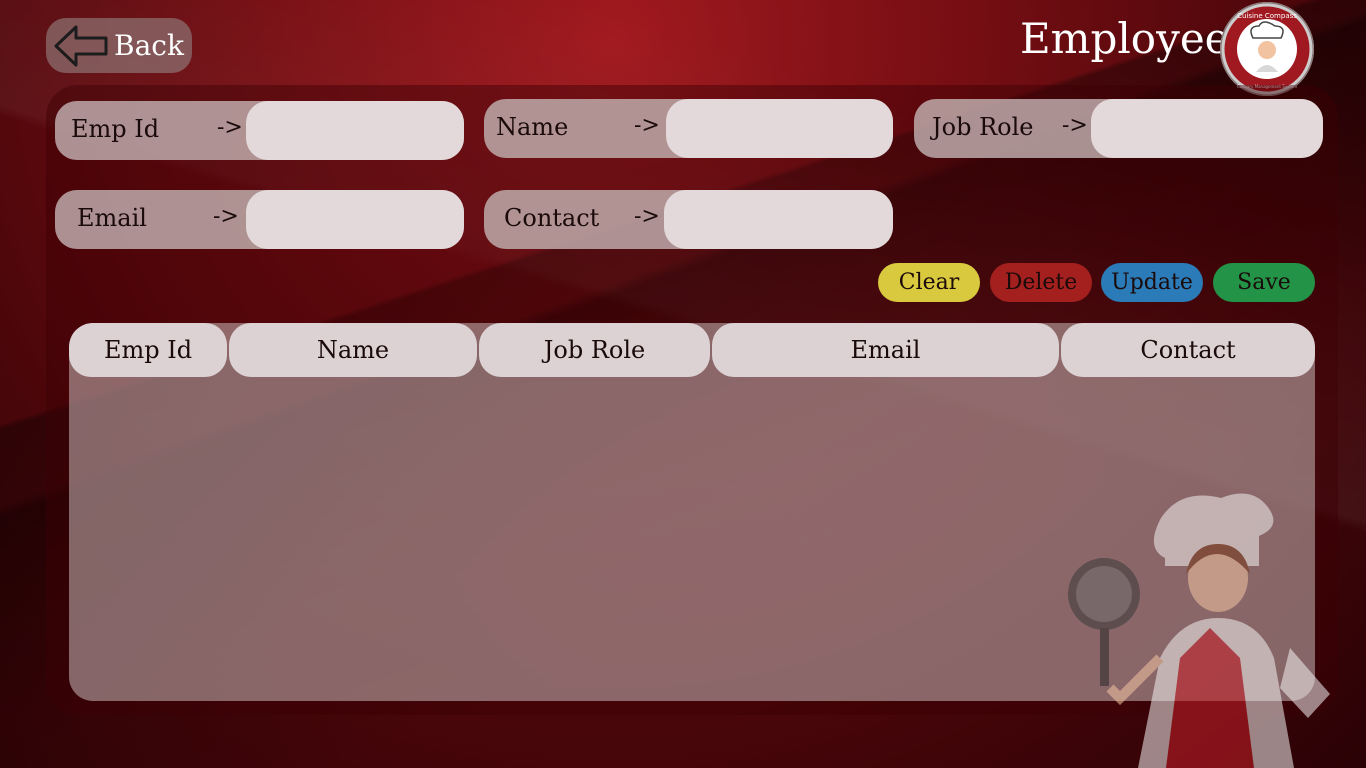 This screenshot has height=768, width=1366. Describe the element at coordinates (112, 218) in the screenshot. I see `email-label: Email` at that location.